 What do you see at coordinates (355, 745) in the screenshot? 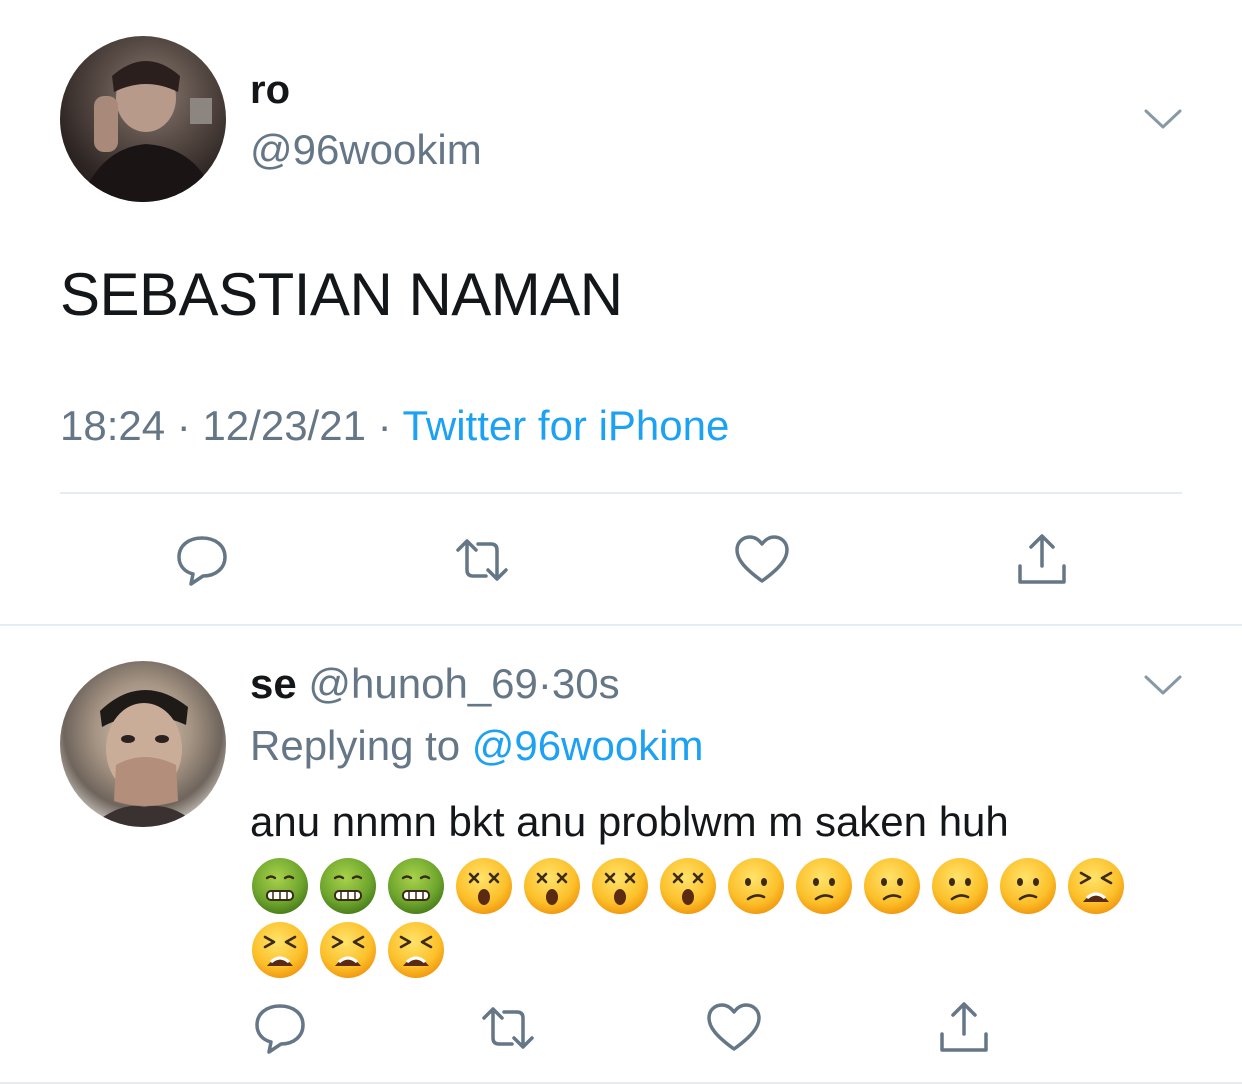
I see `replying-to-label: Replying to` at bounding box center [355, 745].